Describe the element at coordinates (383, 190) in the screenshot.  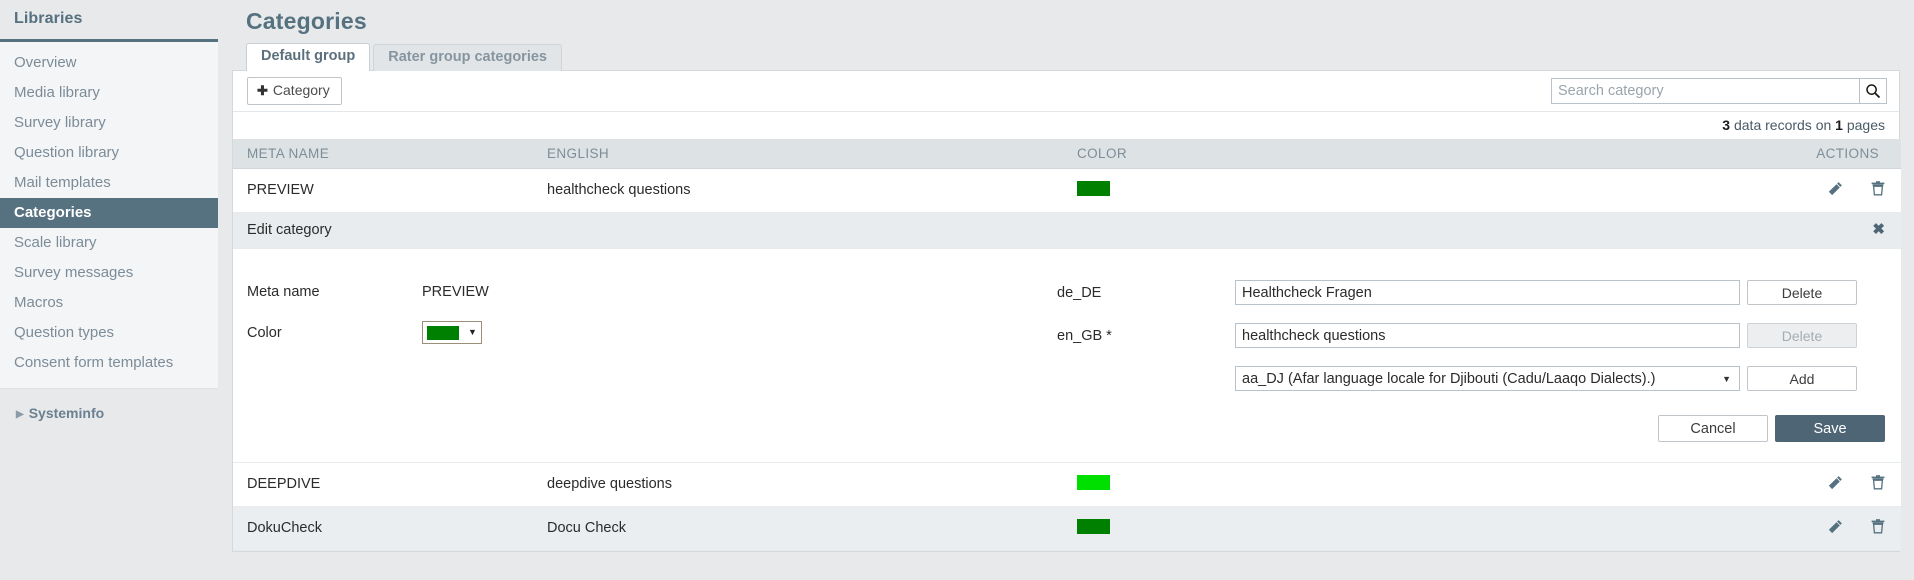
I see `cell-meta-name: PREVIEW` at that location.